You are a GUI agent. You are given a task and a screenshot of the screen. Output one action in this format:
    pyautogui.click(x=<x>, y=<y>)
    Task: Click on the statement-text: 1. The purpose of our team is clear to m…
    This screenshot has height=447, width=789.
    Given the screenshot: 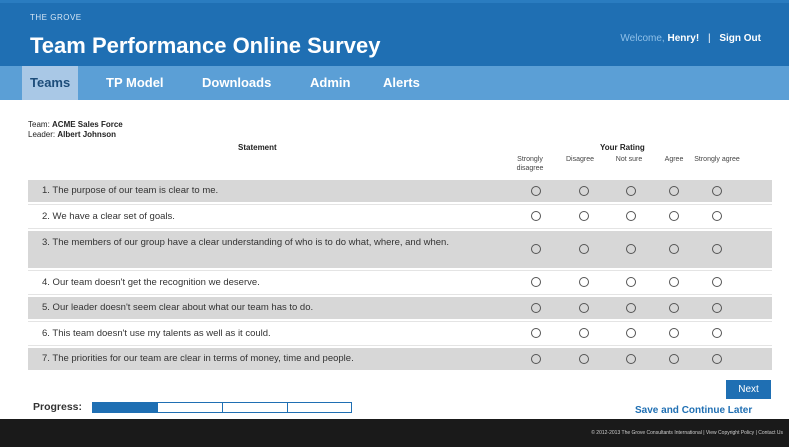 What is the action you would take?
    pyautogui.click(x=130, y=190)
    